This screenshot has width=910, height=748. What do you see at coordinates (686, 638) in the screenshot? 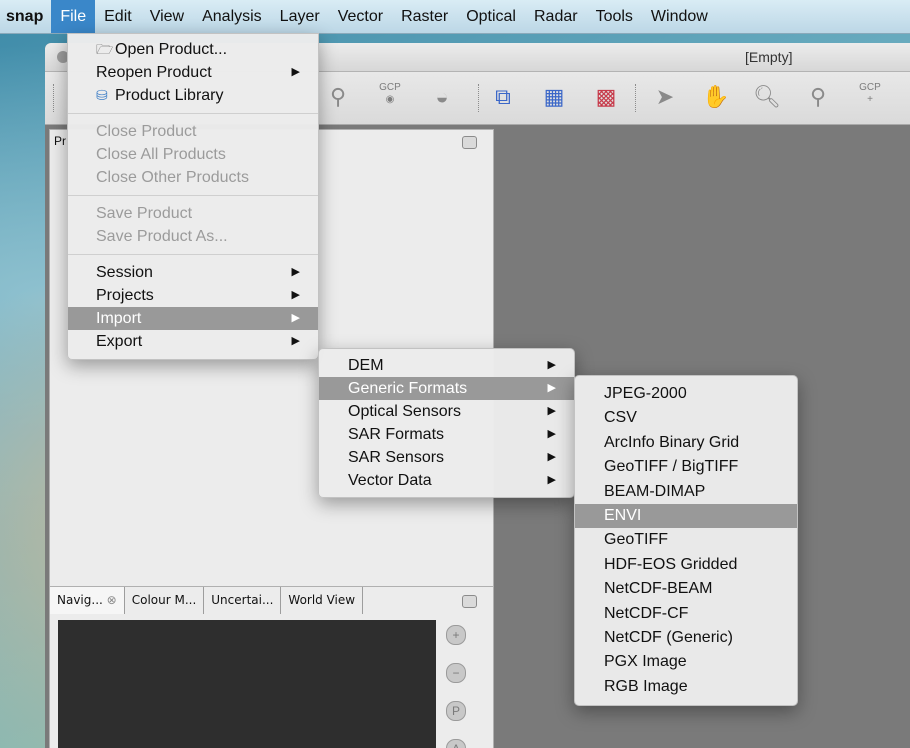
I see `menu-item-netcdf-generic: NetCDF (Generic)` at bounding box center [686, 638].